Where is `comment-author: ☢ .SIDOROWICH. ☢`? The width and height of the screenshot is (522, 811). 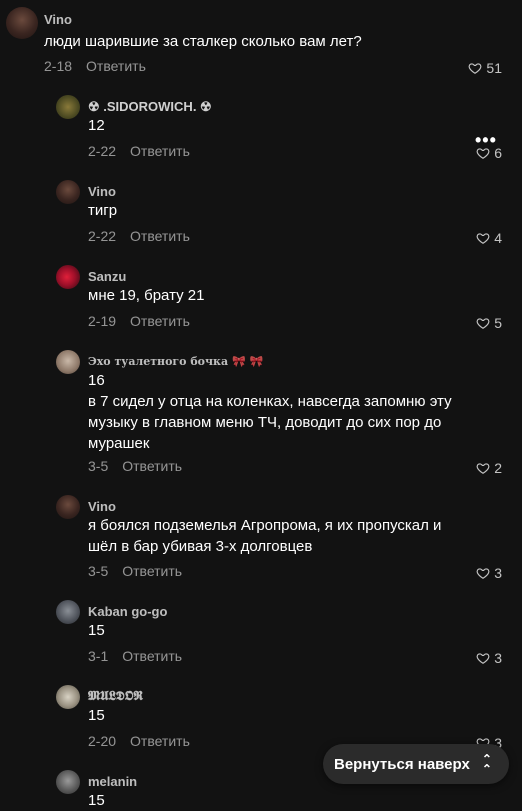 comment-author: ☢ .SIDOROWICH. ☢ is located at coordinates (150, 107).